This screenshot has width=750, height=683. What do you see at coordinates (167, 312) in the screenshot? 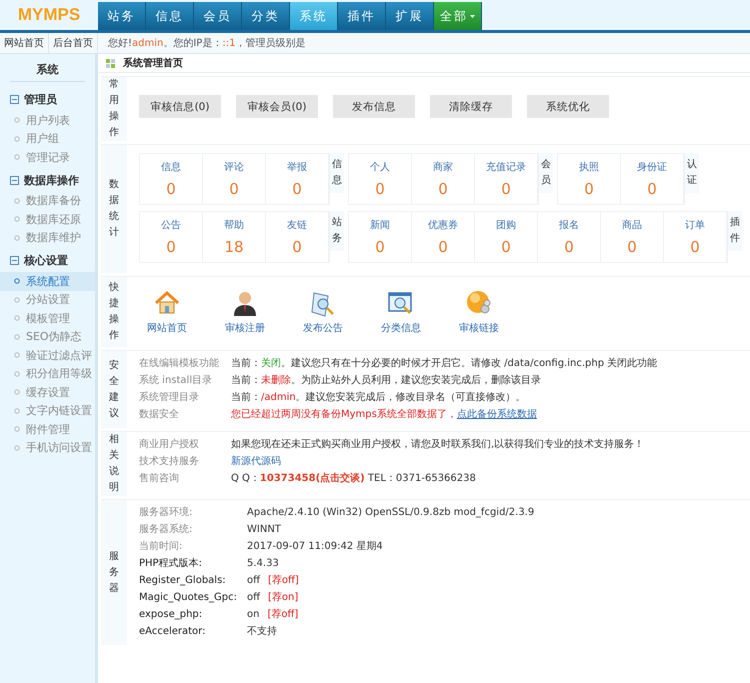
I see `shortcut-link: 网站首页` at bounding box center [167, 312].